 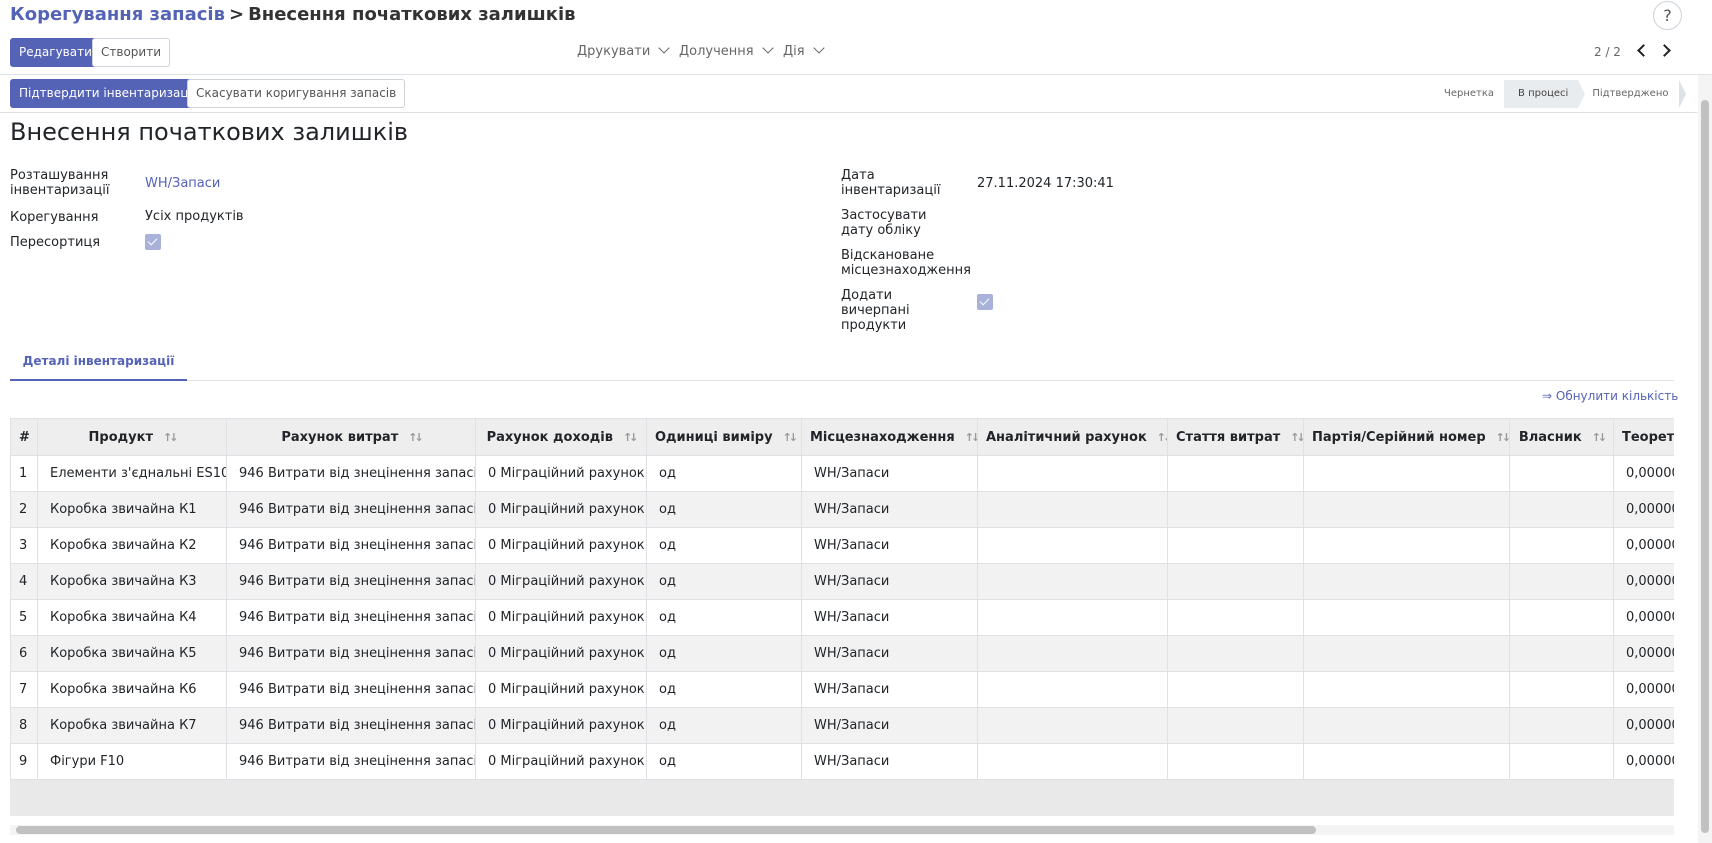 I want to click on horizontal-scrollbar-thumb, so click(x=666, y=830).